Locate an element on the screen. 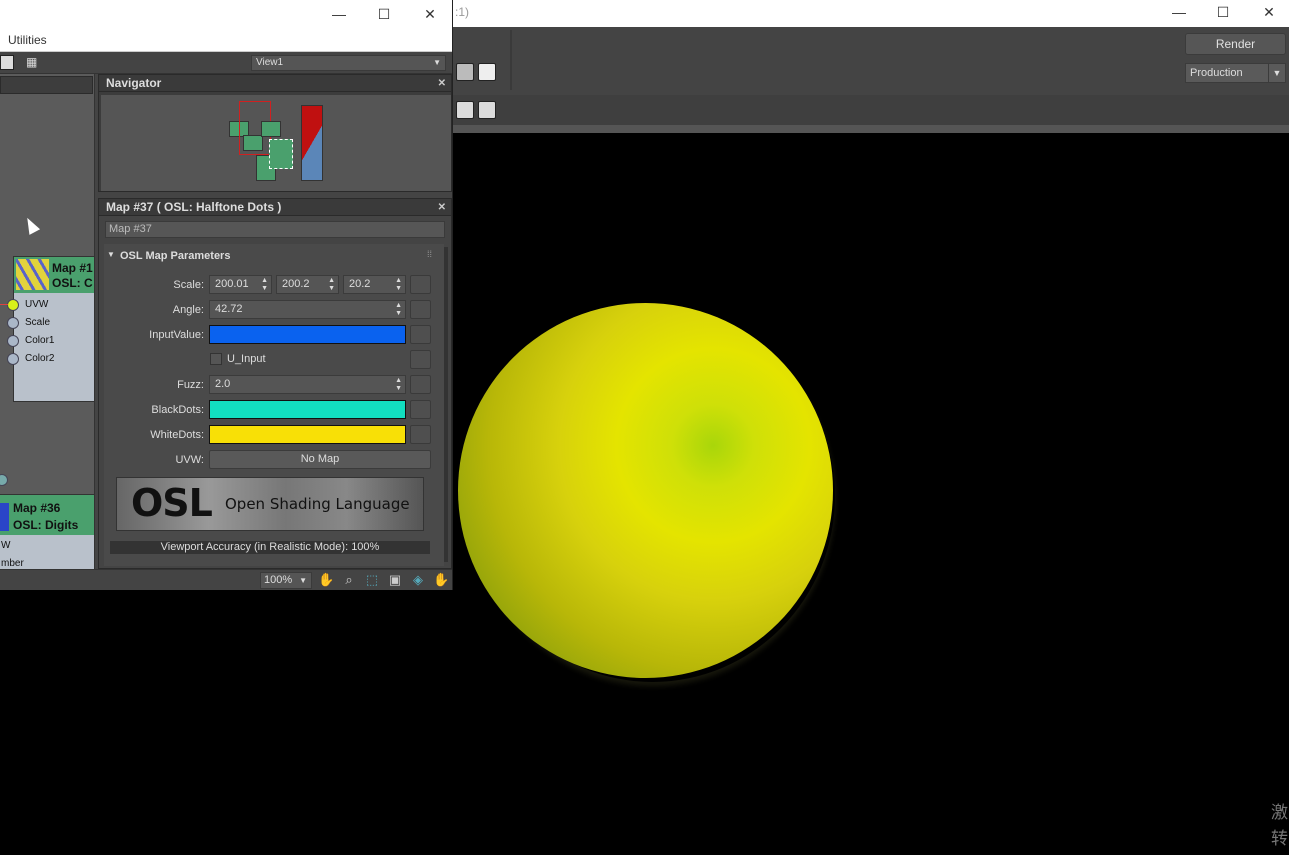 The height and width of the screenshot is (855, 1289). black-dots-map-slot is located at coordinates (420, 409).